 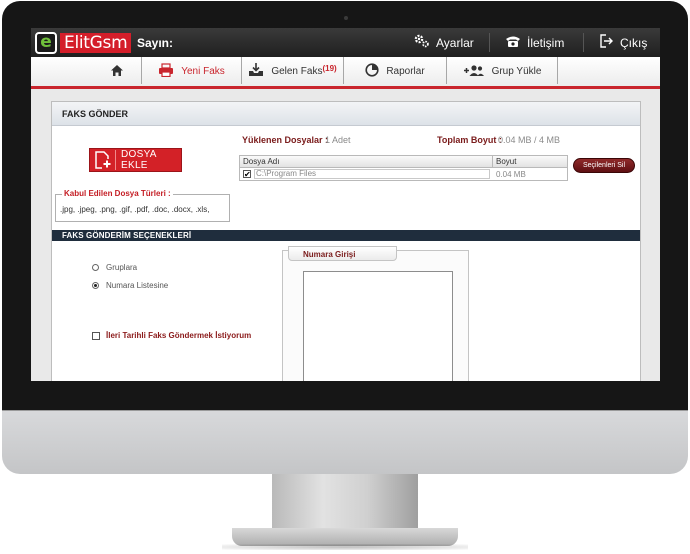 I want to click on number-entry-box: Numara Girişi, so click(x=375, y=313).